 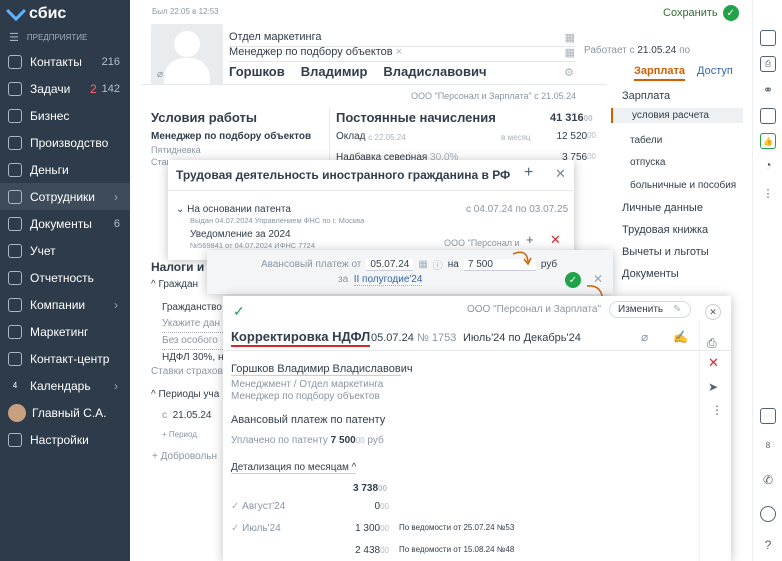 I want to click on monthly-detail-toggle: Детализация по месяцам ^, so click(x=294, y=468).